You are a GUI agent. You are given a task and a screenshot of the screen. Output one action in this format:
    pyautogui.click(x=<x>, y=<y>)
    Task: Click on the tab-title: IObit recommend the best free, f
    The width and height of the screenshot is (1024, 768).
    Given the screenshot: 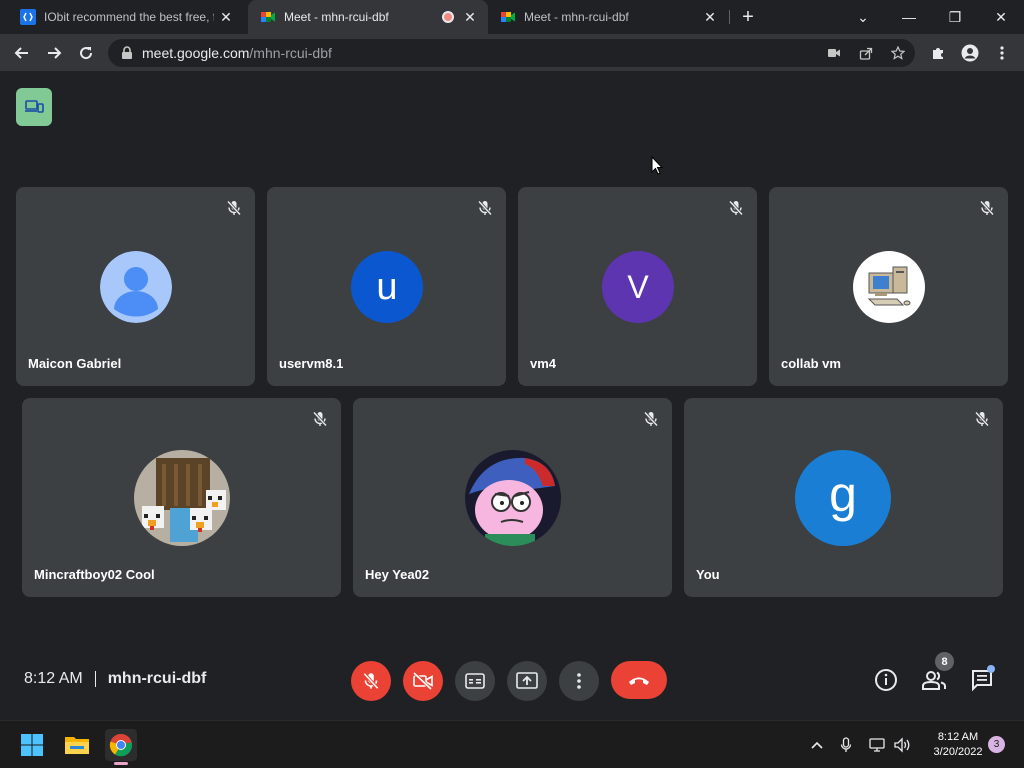 What is the action you would take?
    pyautogui.click(x=129, y=17)
    